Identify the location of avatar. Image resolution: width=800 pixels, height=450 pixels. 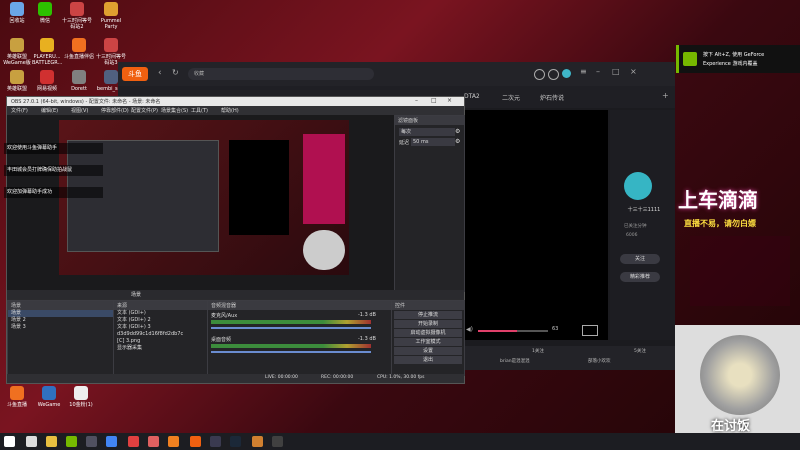
(566, 73).